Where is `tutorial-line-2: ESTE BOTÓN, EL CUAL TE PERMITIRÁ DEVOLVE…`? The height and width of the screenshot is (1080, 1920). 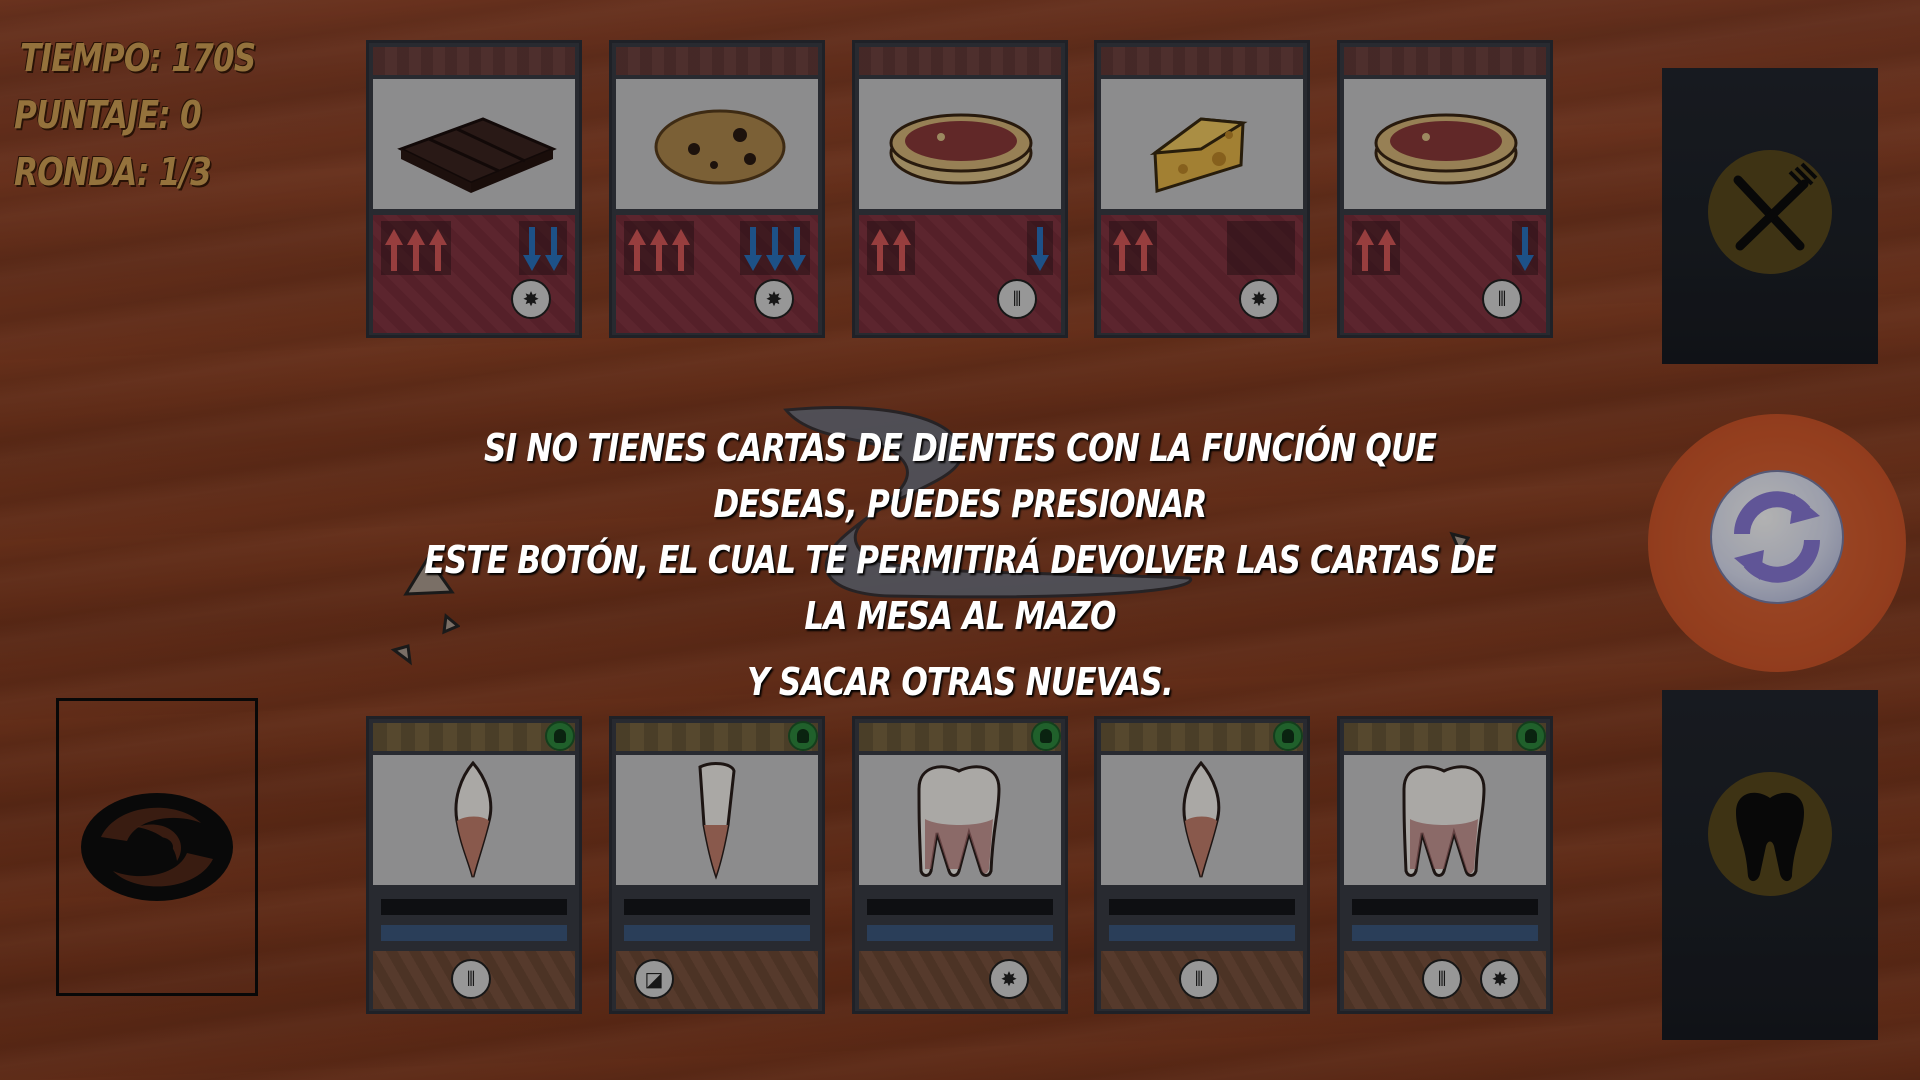
tutorial-line-2: ESTE BOTÓN, EL CUAL TE PERMITIRÁ DEVOLVE… is located at coordinates (960, 588).